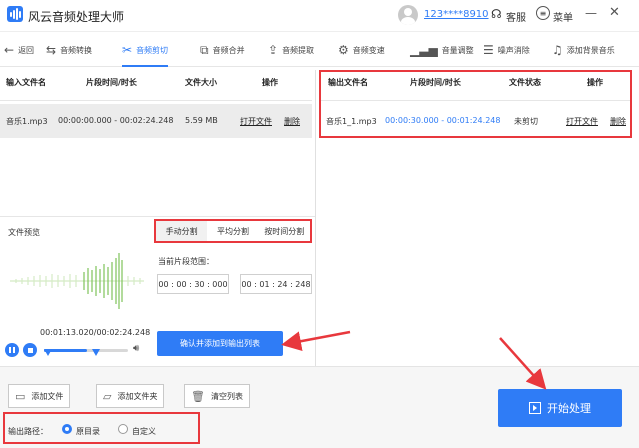 Image resolution: width=639 pixels, height=448 pixels. I want to click on play-square-icon, so click(535, 408).